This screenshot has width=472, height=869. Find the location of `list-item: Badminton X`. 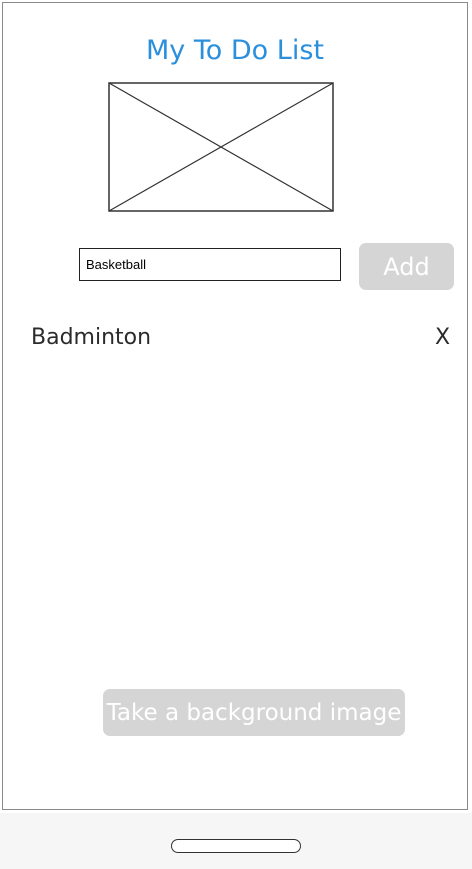

list-item: Badminton X is located at coordinates (237, 340).